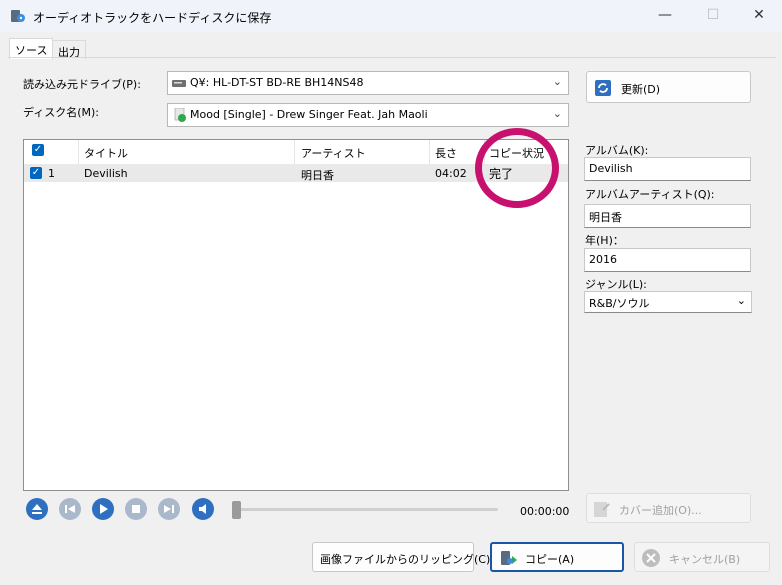  What do you see at coordinates (38, 150) in the screenshot?
I see `select-all-checkbox: ✓` at bounding box center [38, 150].